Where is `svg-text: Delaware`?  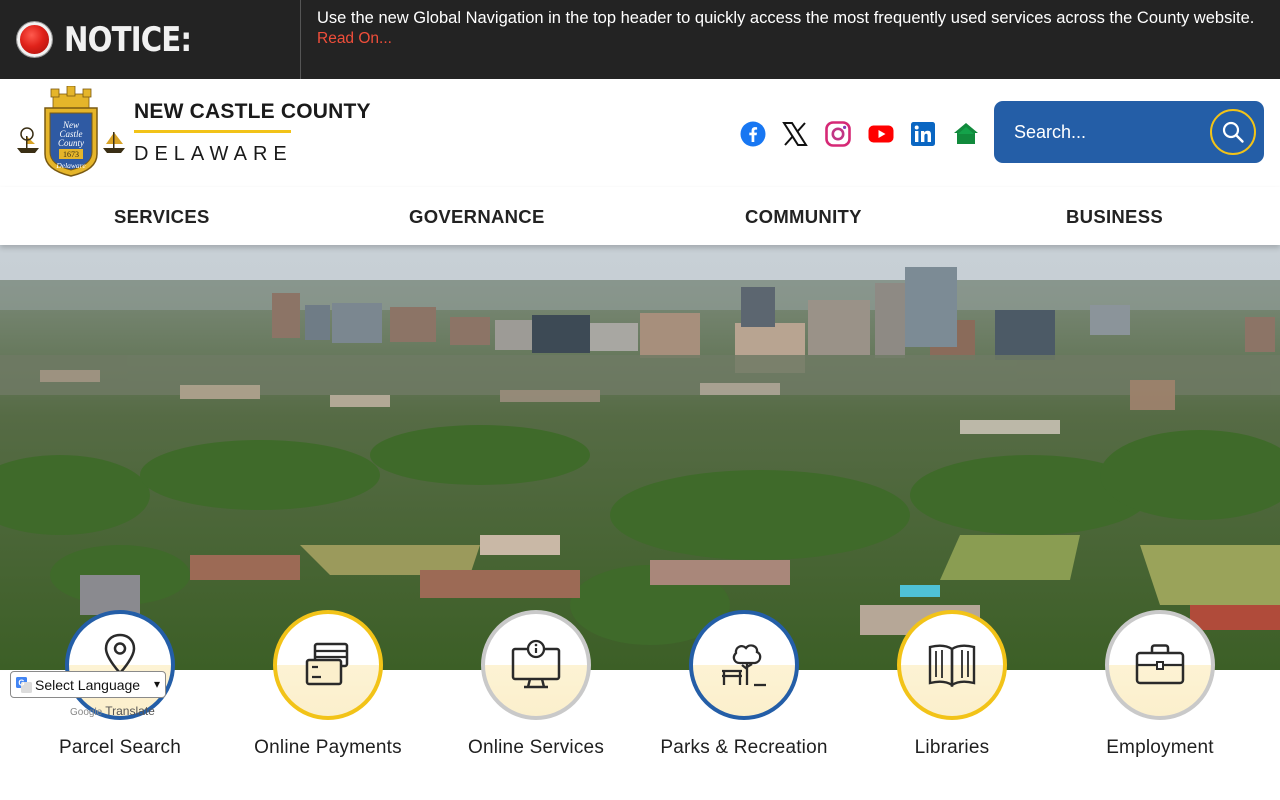 svg-text: Delaware is located at coordinates (70, 165).